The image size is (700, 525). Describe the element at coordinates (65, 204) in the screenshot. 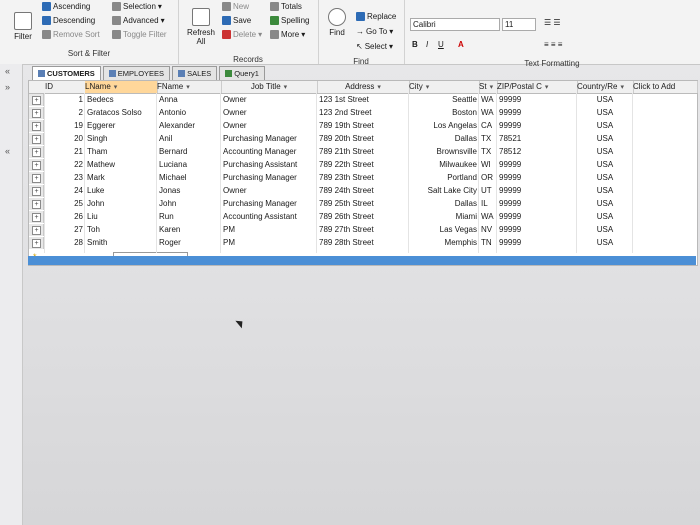

I see `cell-id: 25` at that location.